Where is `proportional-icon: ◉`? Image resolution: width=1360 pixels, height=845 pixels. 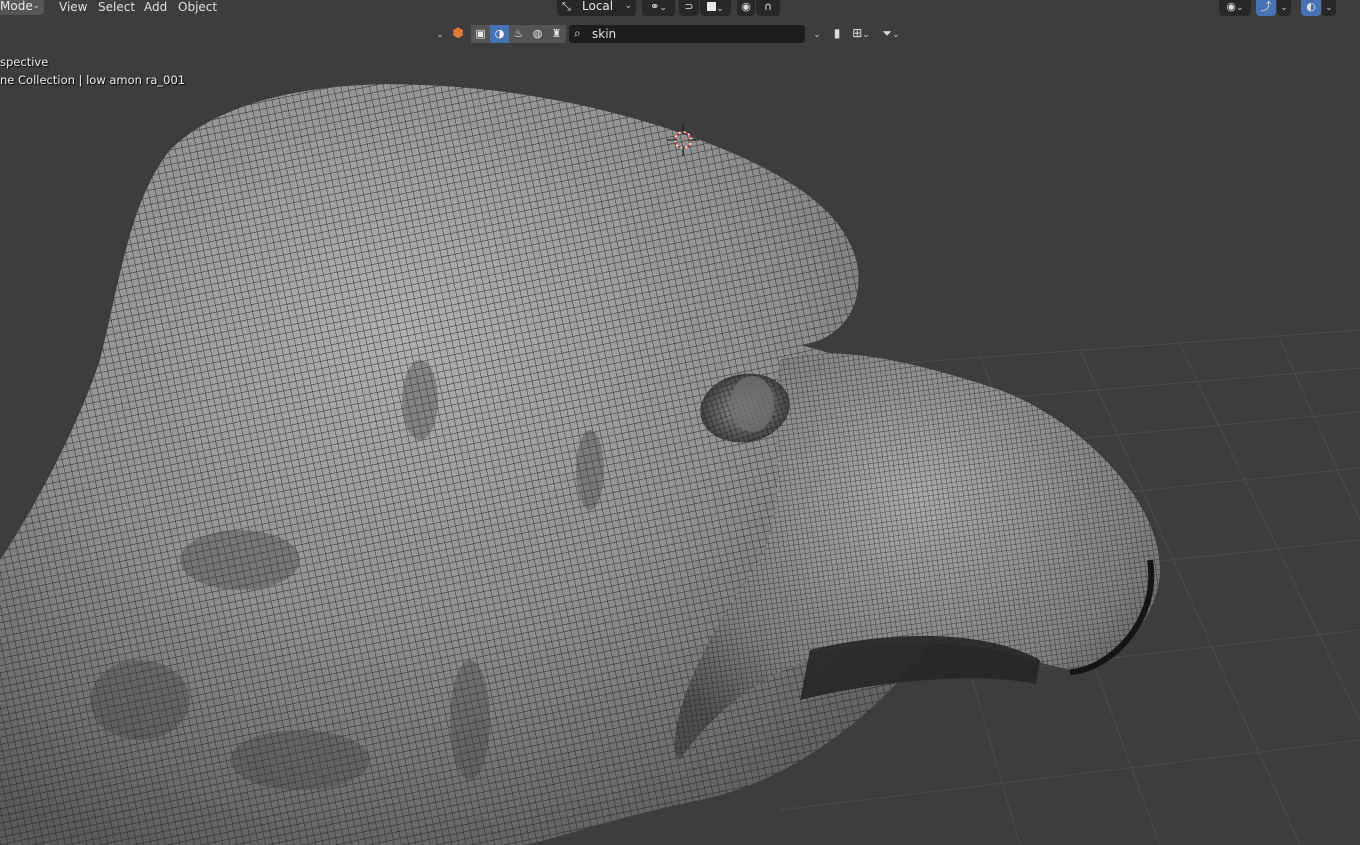
proportional-icon: ◉ is located at coordinates (746, 6).